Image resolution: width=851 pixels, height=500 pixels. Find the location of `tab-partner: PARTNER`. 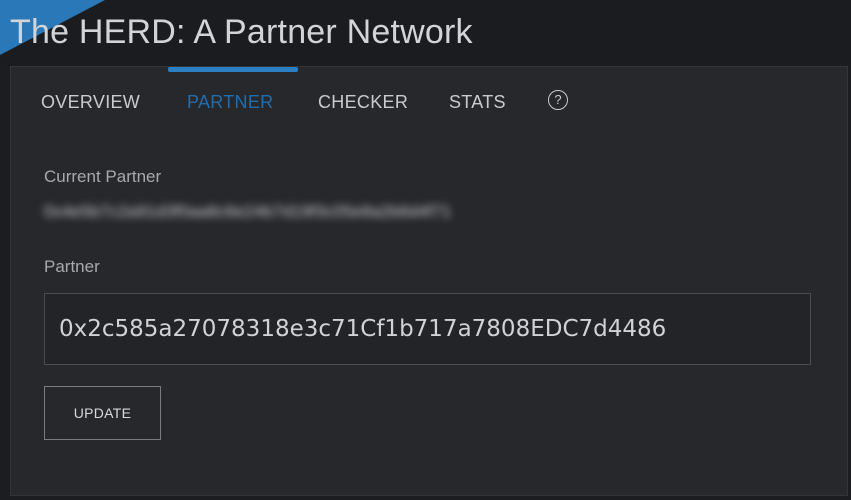

tab-partner: PARTNER is located at coordinates (230, 102).